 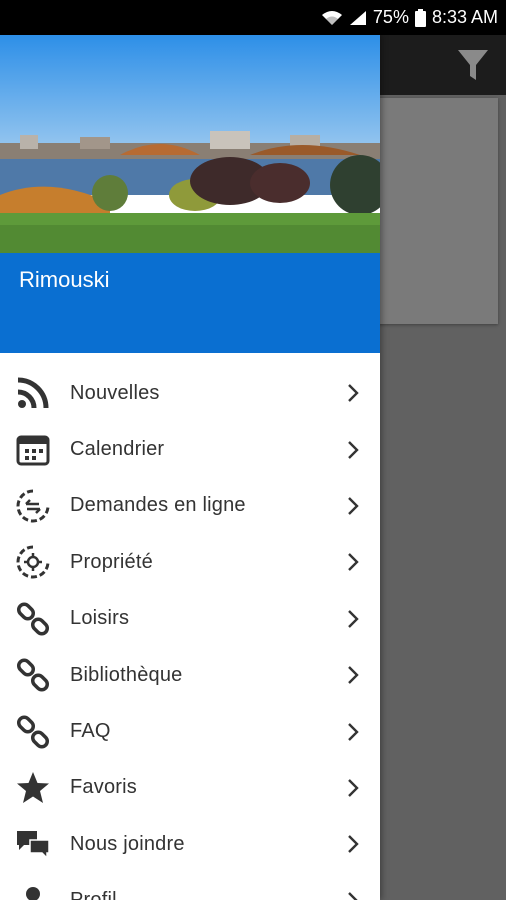 I want to click on wifi-icon, so click(x=332, y=18).